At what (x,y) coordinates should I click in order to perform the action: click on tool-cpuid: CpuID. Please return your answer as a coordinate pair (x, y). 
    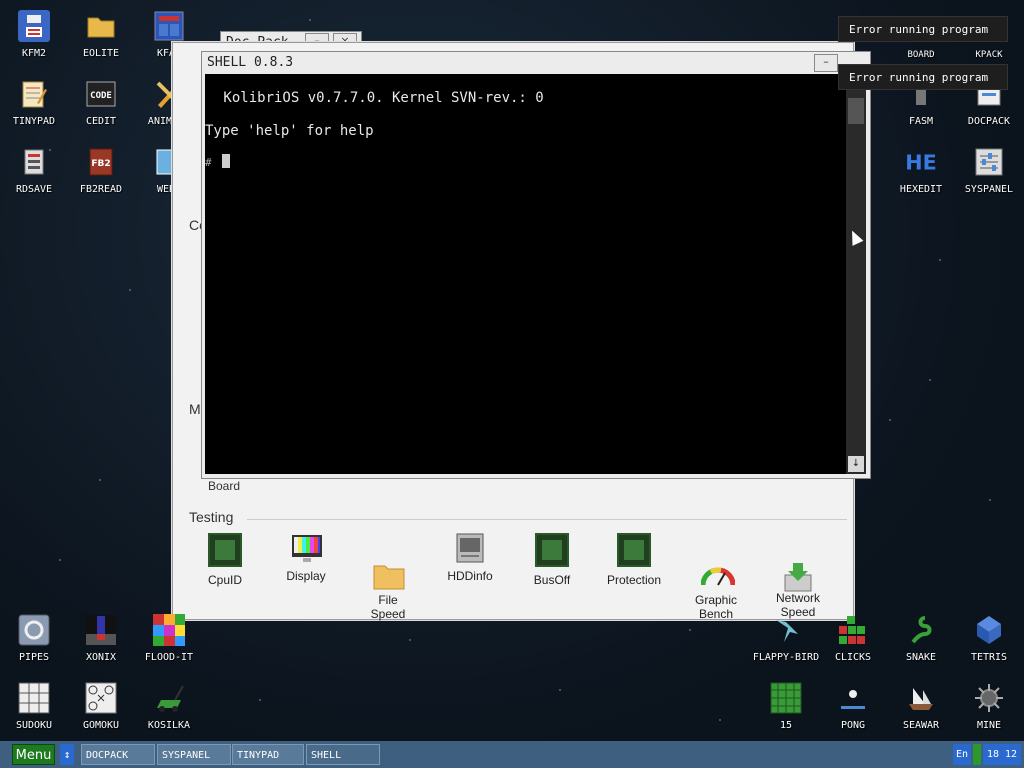
    Looking at the image, I should click on (225, 560).